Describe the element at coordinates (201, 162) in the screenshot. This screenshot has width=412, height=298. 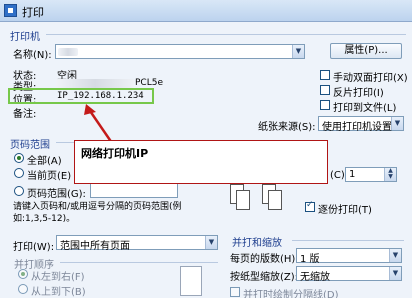
I see `annotation-callout: 网络打印机IP` at that location.